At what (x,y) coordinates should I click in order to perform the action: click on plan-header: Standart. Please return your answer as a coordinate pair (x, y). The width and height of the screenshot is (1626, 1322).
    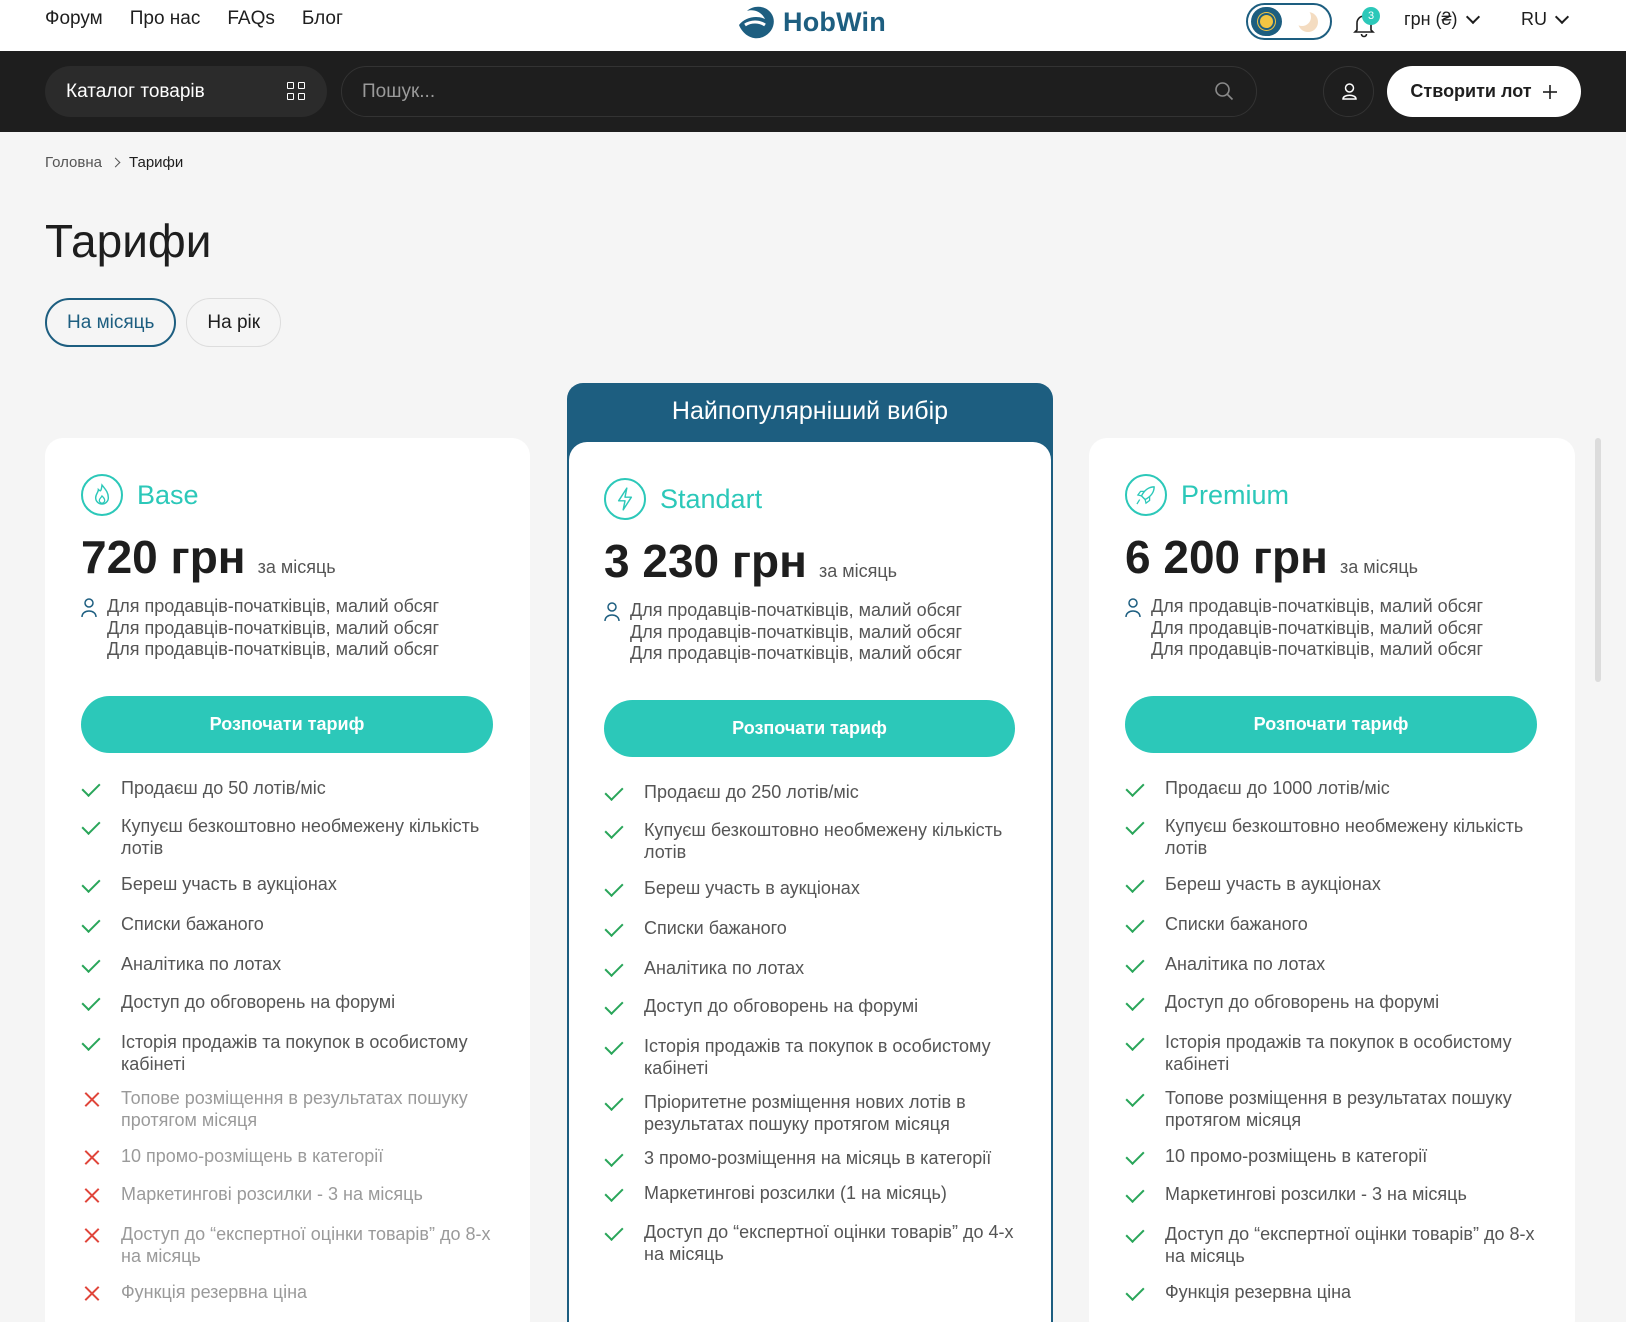
    Looking at the image, I should click on (683, 499).